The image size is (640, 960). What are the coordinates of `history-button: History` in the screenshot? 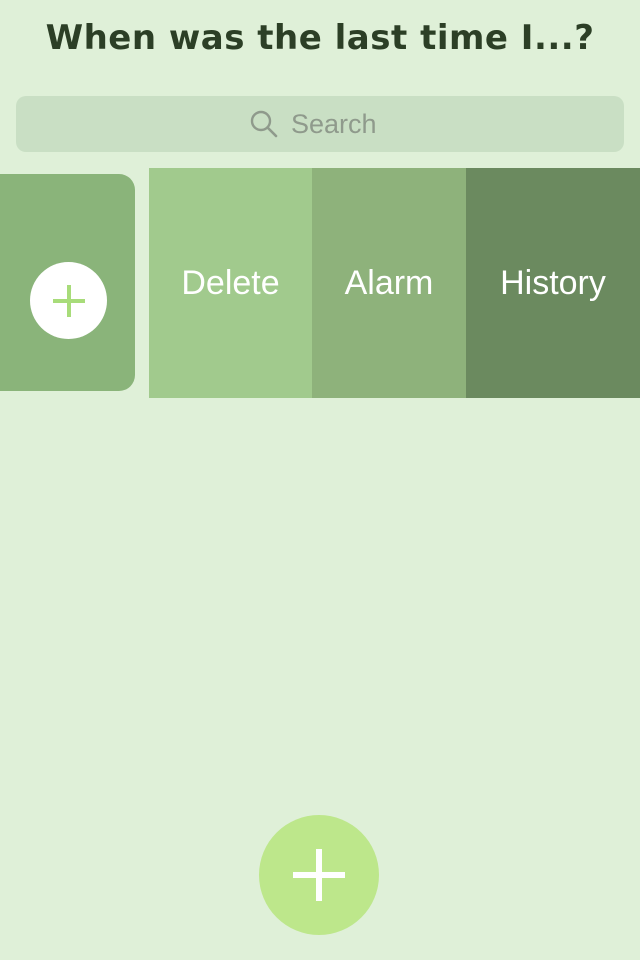 It's located at (553, 283).